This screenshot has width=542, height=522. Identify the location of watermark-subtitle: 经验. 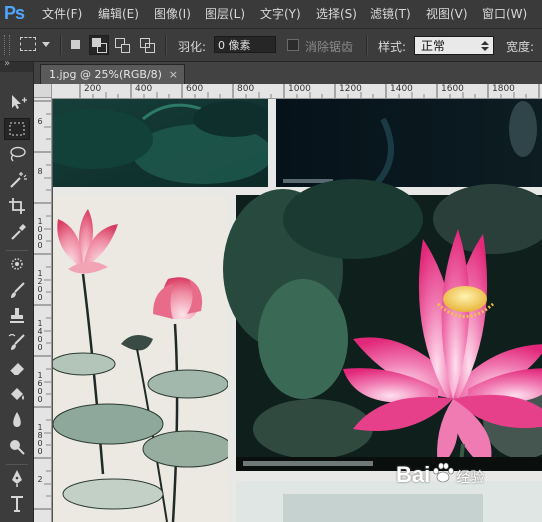
(470, 477).